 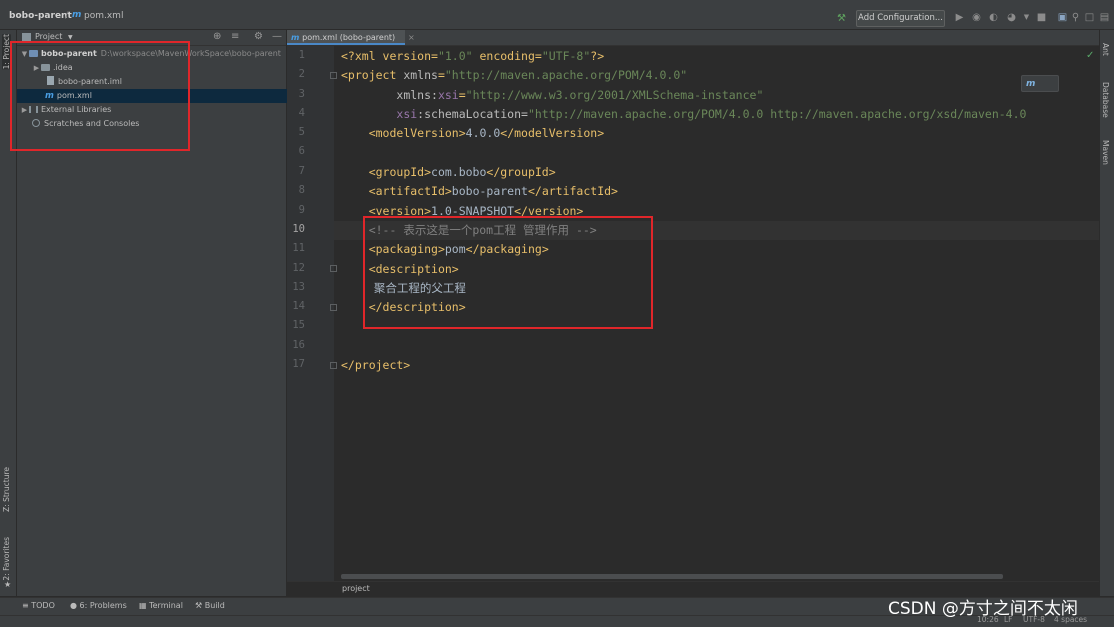 What do you see at coordinates (301, 94) in the screenshot?
I see `line-number: 3` at bounding box center [301, 94].